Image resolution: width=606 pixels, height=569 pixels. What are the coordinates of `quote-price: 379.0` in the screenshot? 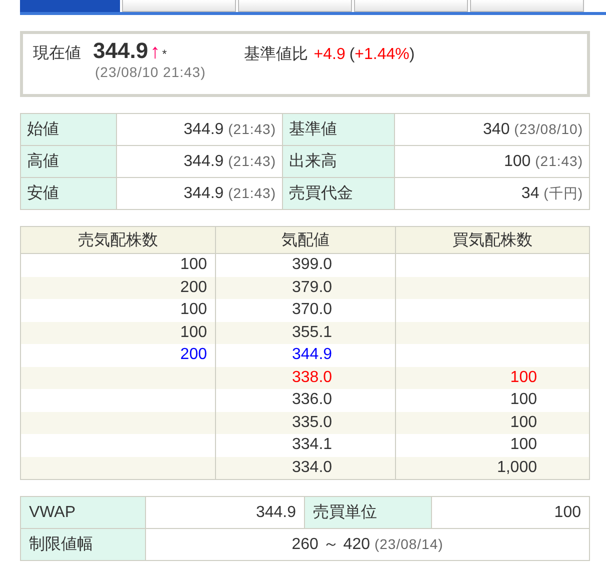 It's located at (312, 287).